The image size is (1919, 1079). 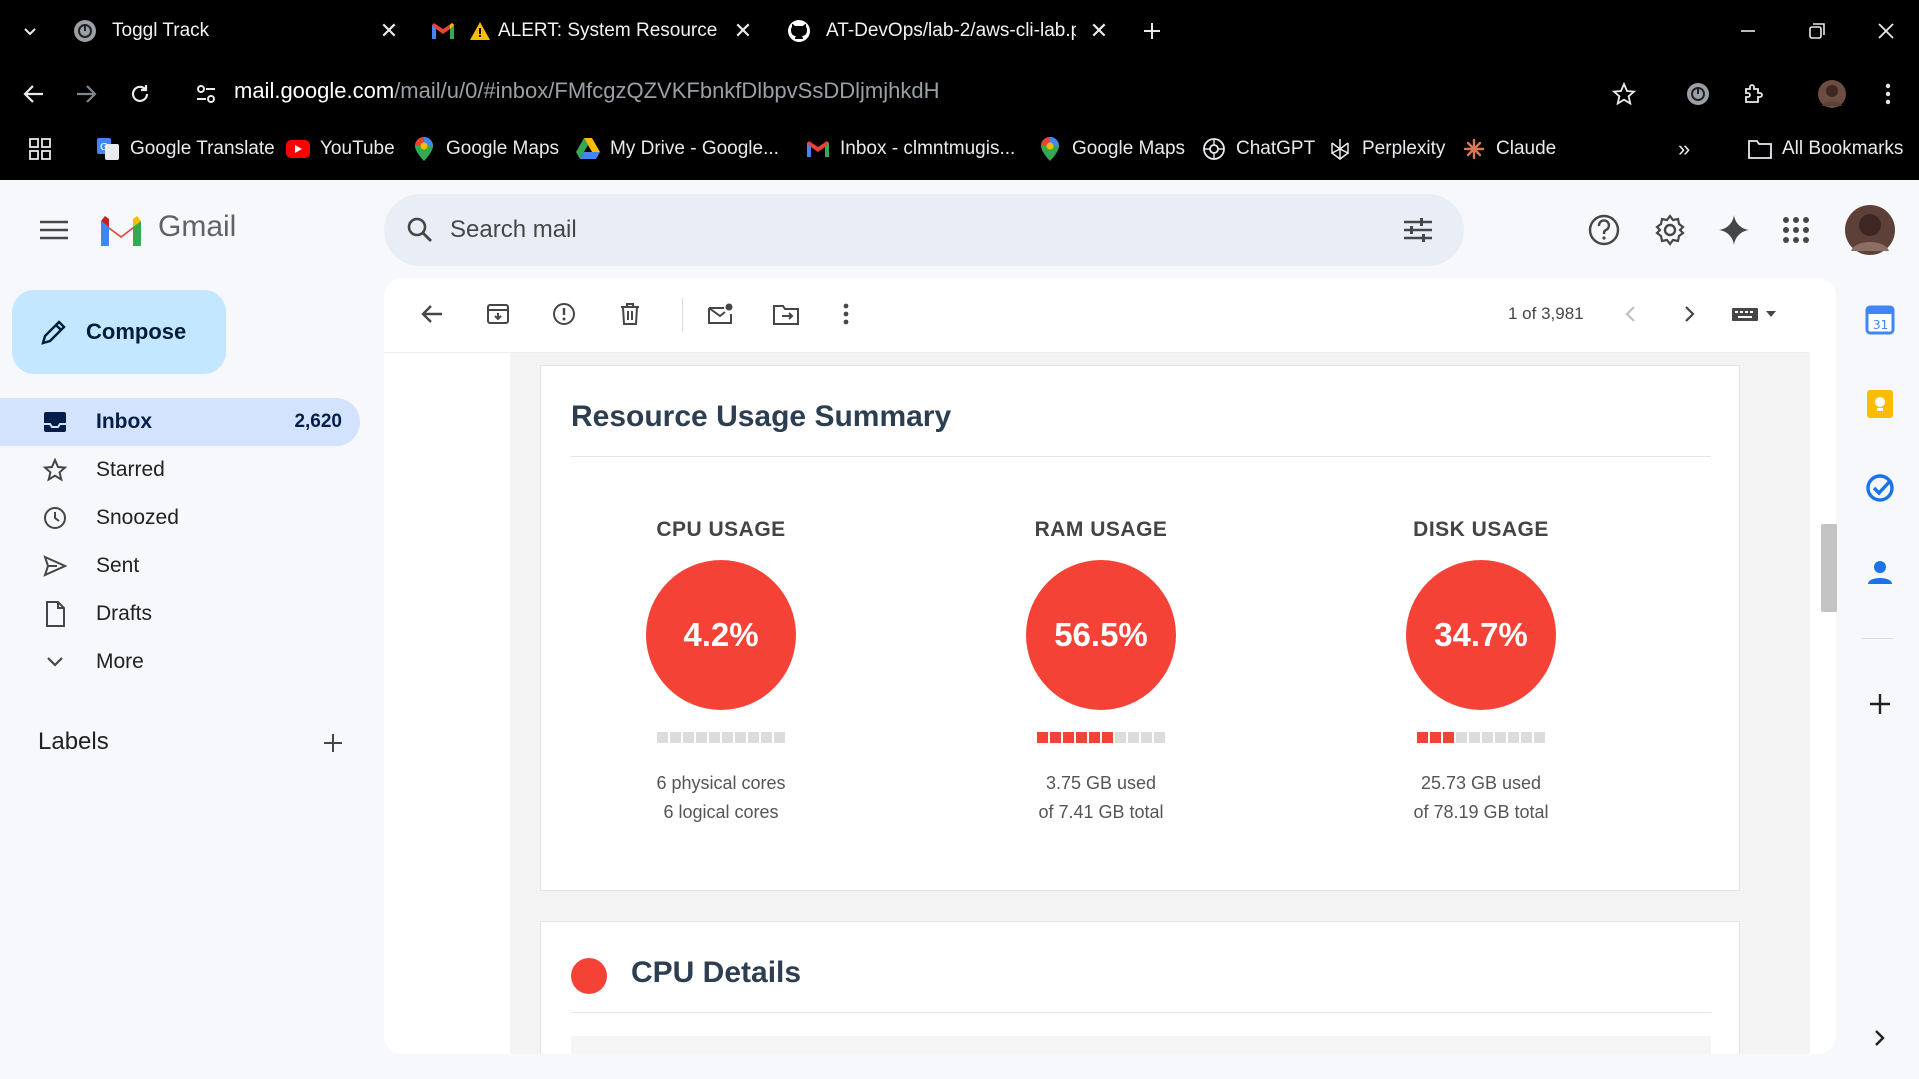 What do you see at coordinates (206, 94) in the screenshot?
I see `site-info-icon` at bounding box center [206, 94].